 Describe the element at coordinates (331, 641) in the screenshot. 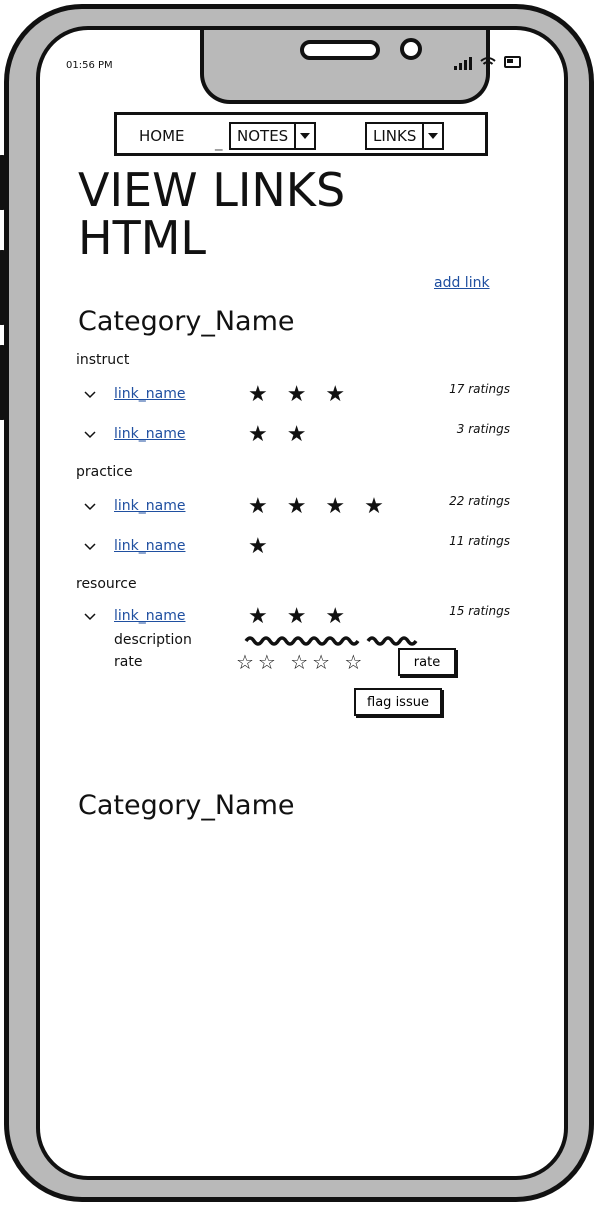

I see `description-scribble` at that location.